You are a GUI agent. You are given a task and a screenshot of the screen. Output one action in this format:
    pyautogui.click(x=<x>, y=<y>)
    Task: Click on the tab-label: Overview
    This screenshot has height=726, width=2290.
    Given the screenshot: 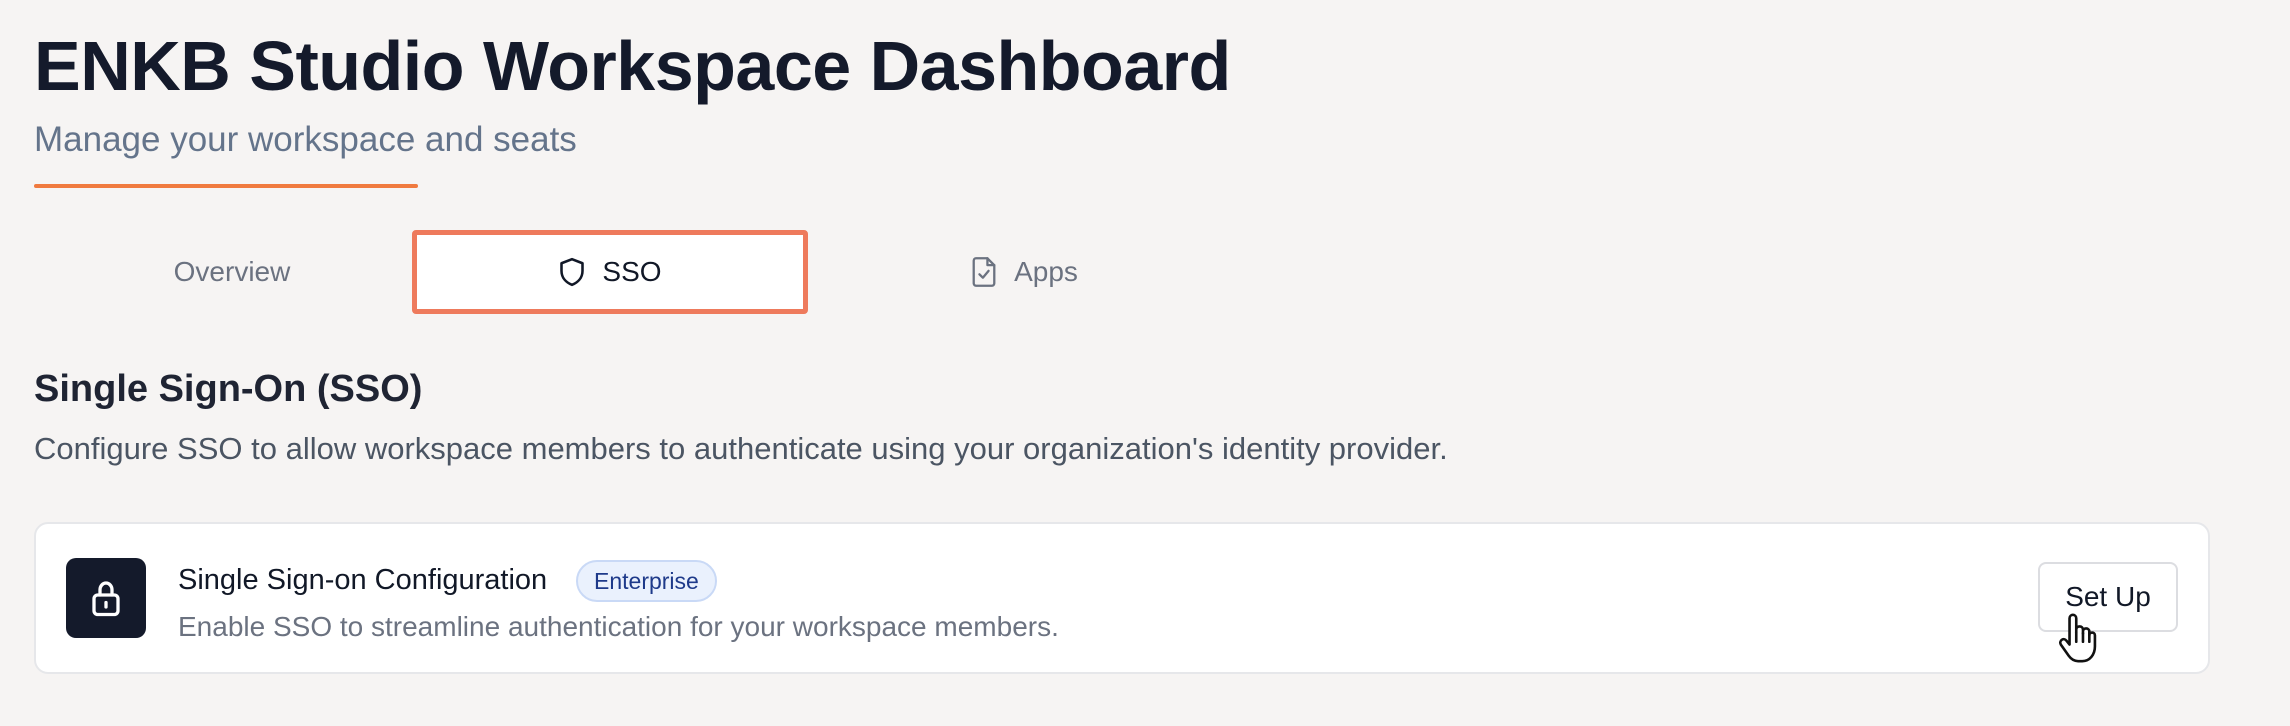 What is the action you would take?
    pyautogui.click(x=232, y=271)
    